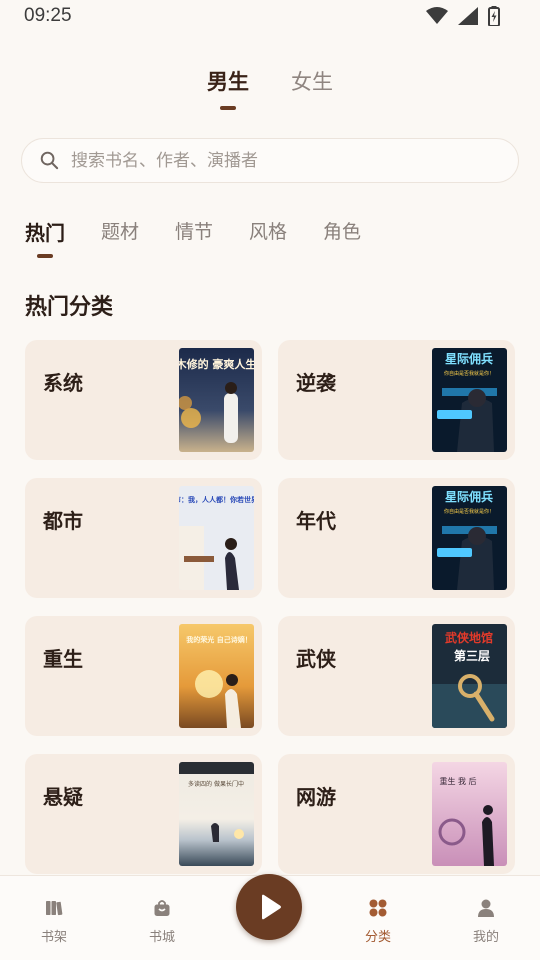  I want to click on category-label: 网游, so click(316, 797).